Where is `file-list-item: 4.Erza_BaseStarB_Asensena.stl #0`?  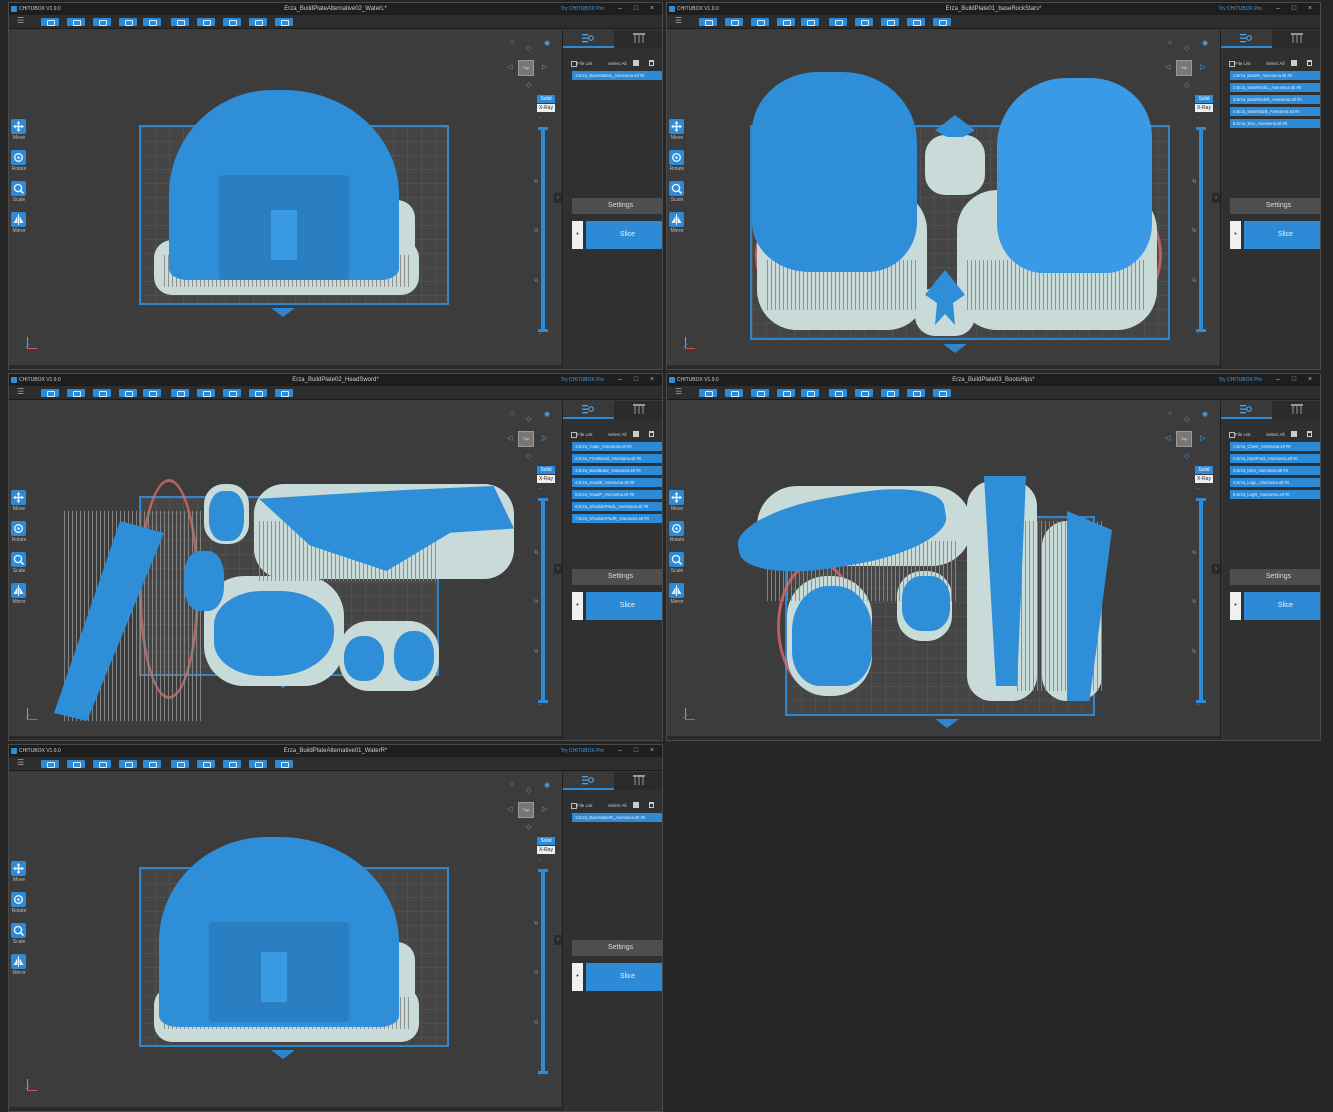 file-list-item: 4.Erza_BaseStarB_Asensena.stl #0 is located at coordinates (1275, 111).